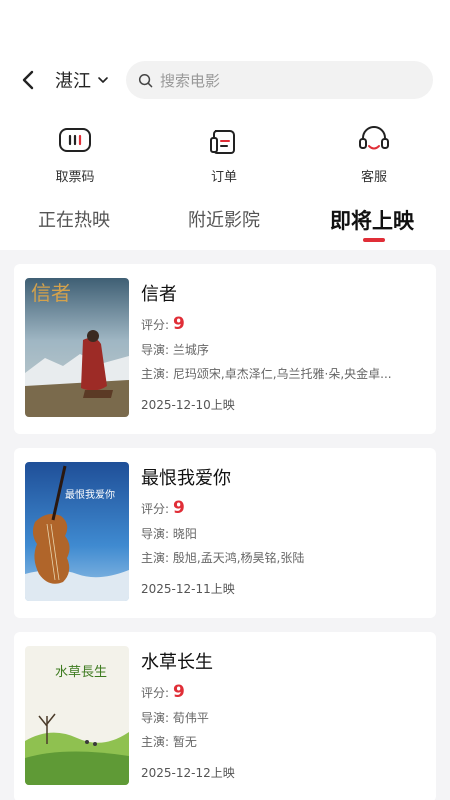 This screenshot has height=800, width=450. I want to click on order-button: 订单, so click(224, 153).